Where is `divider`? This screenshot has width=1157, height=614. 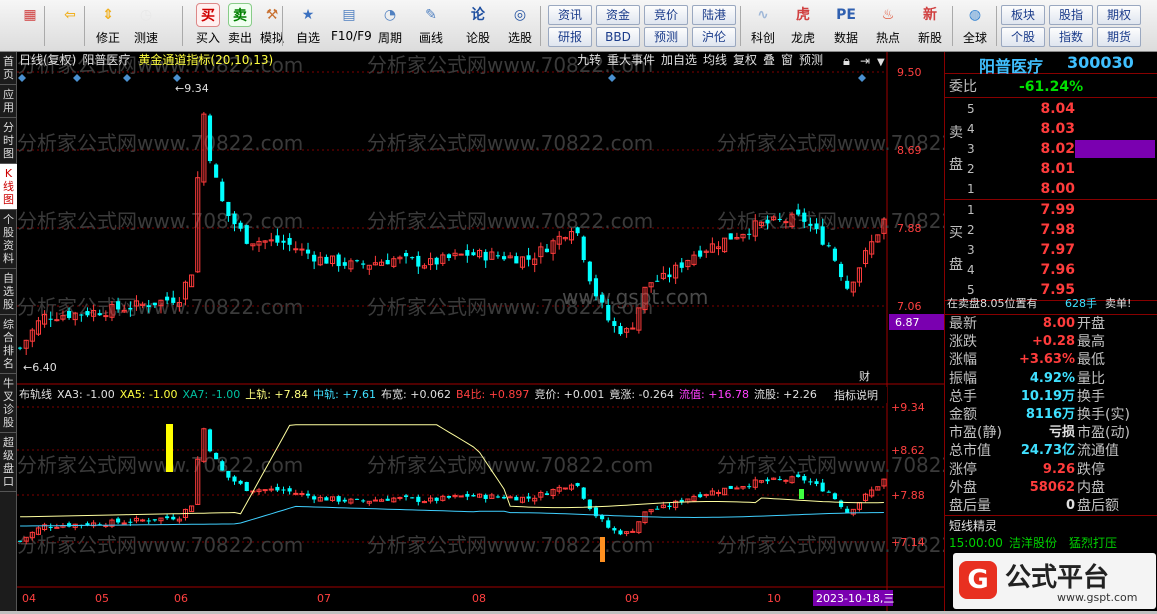
divider is located at coordinates (1051, 515).